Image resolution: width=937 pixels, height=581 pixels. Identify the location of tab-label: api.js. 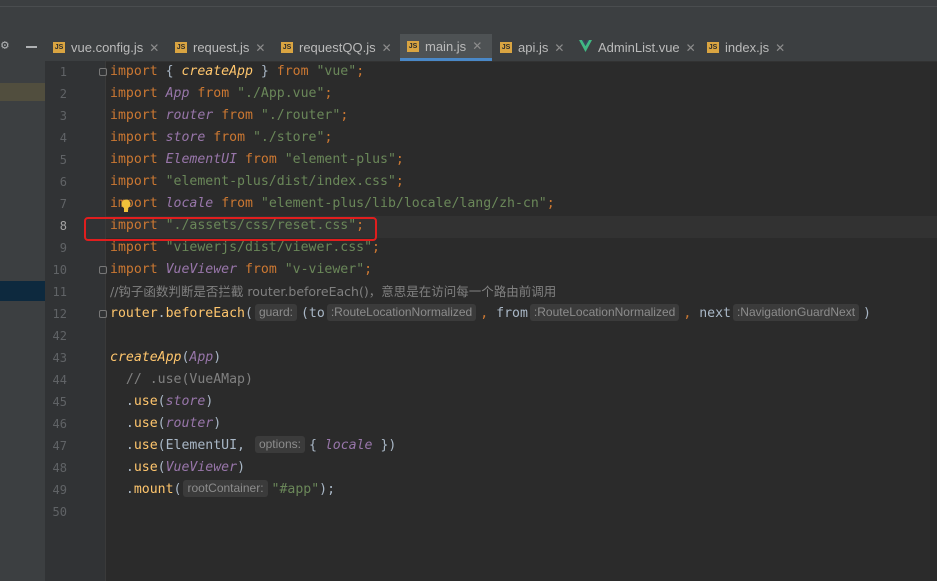
(533, 47).